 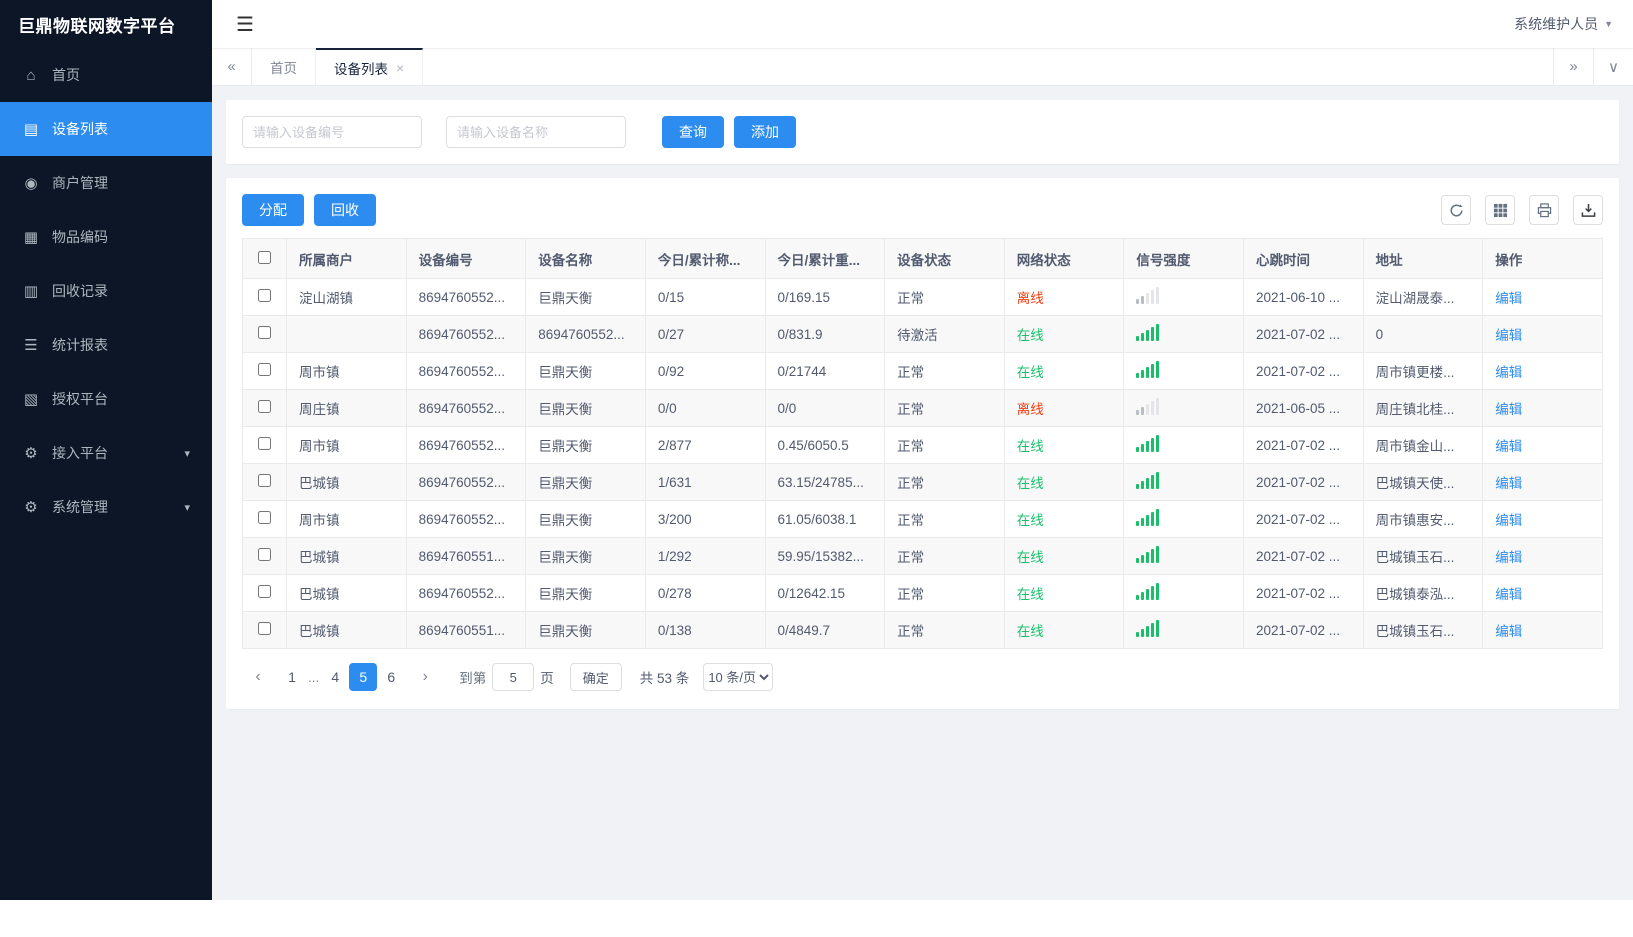 What do you see at coordinates (765, 132) in the screenshot?
I see `add-button: 添加` at bounding box center [765, 132].